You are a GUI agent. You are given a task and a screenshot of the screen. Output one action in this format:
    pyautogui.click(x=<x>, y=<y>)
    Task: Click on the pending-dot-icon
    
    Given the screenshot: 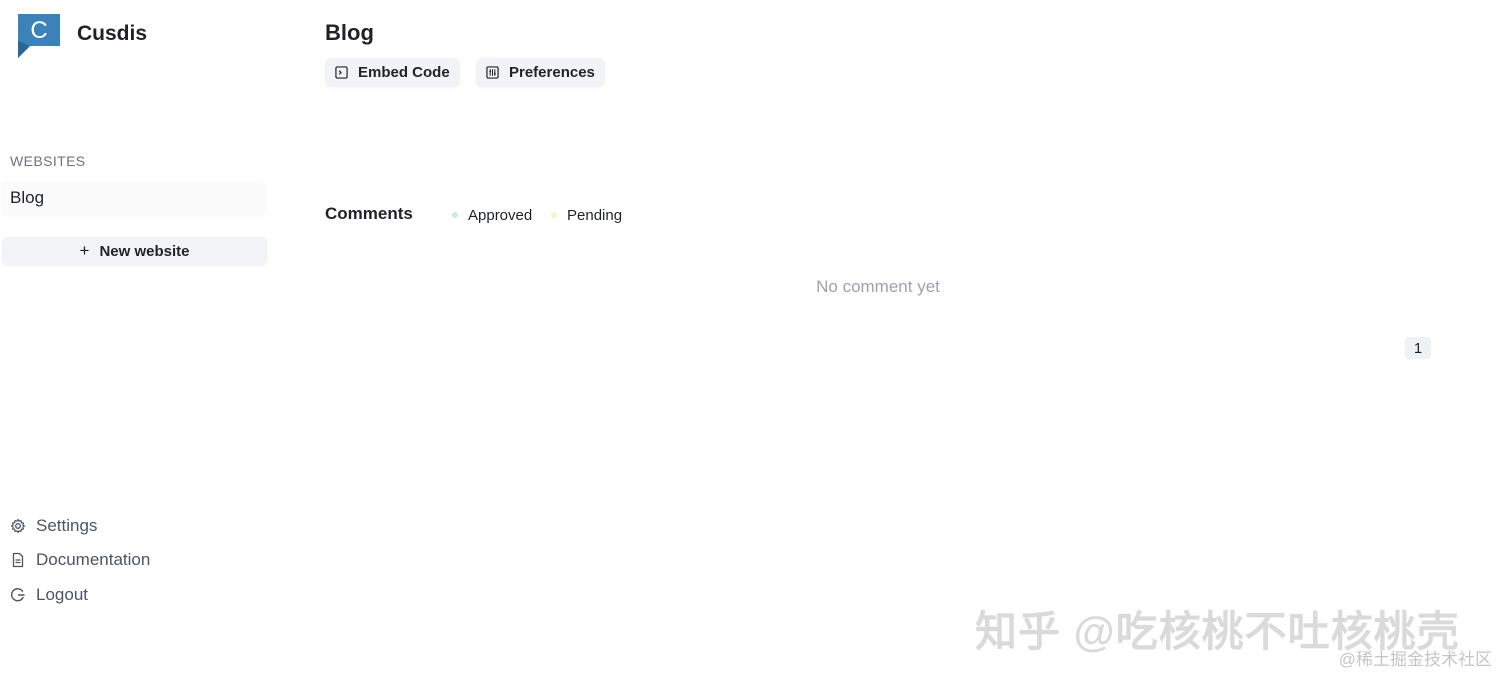 What is the action you would take?
    pyautogui.click(x=554, y=215)
    